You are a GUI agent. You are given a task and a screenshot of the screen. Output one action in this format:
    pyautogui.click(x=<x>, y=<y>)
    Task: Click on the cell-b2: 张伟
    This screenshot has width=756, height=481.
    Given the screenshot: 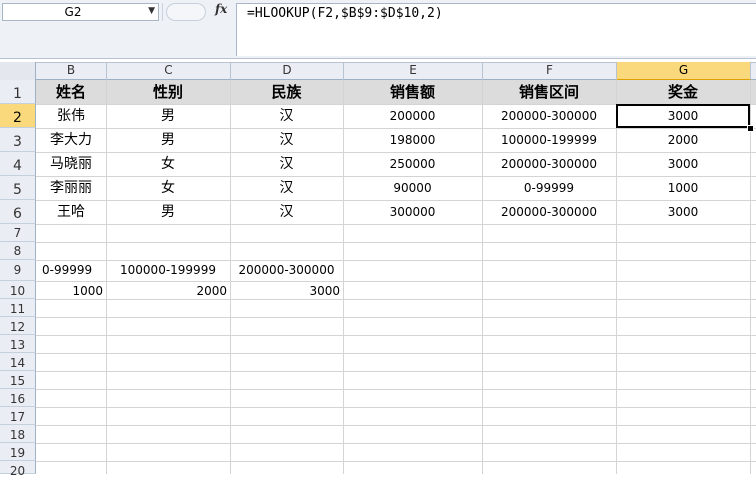 What is the action you would take?
    pyautogui.click(x=71, y=116)
    